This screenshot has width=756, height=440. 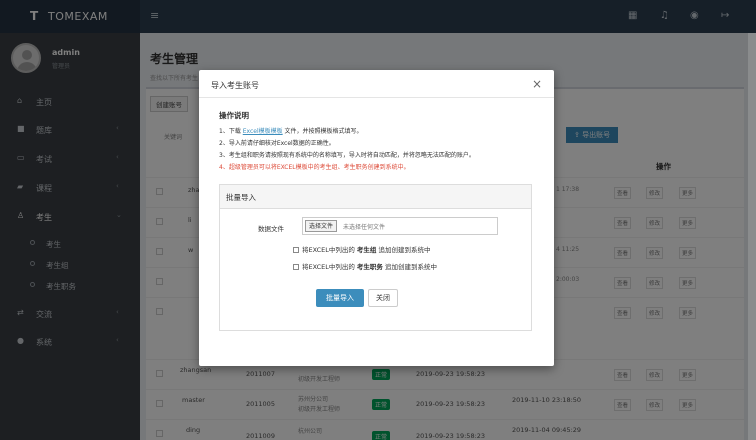 What do you see at coordinates (365, 266) in the screenshot?
I see `create-posts-checkbox-row: 将EXCEL中列出的 考生职务 追加创建到系统中` at bounding box center [365, 266].